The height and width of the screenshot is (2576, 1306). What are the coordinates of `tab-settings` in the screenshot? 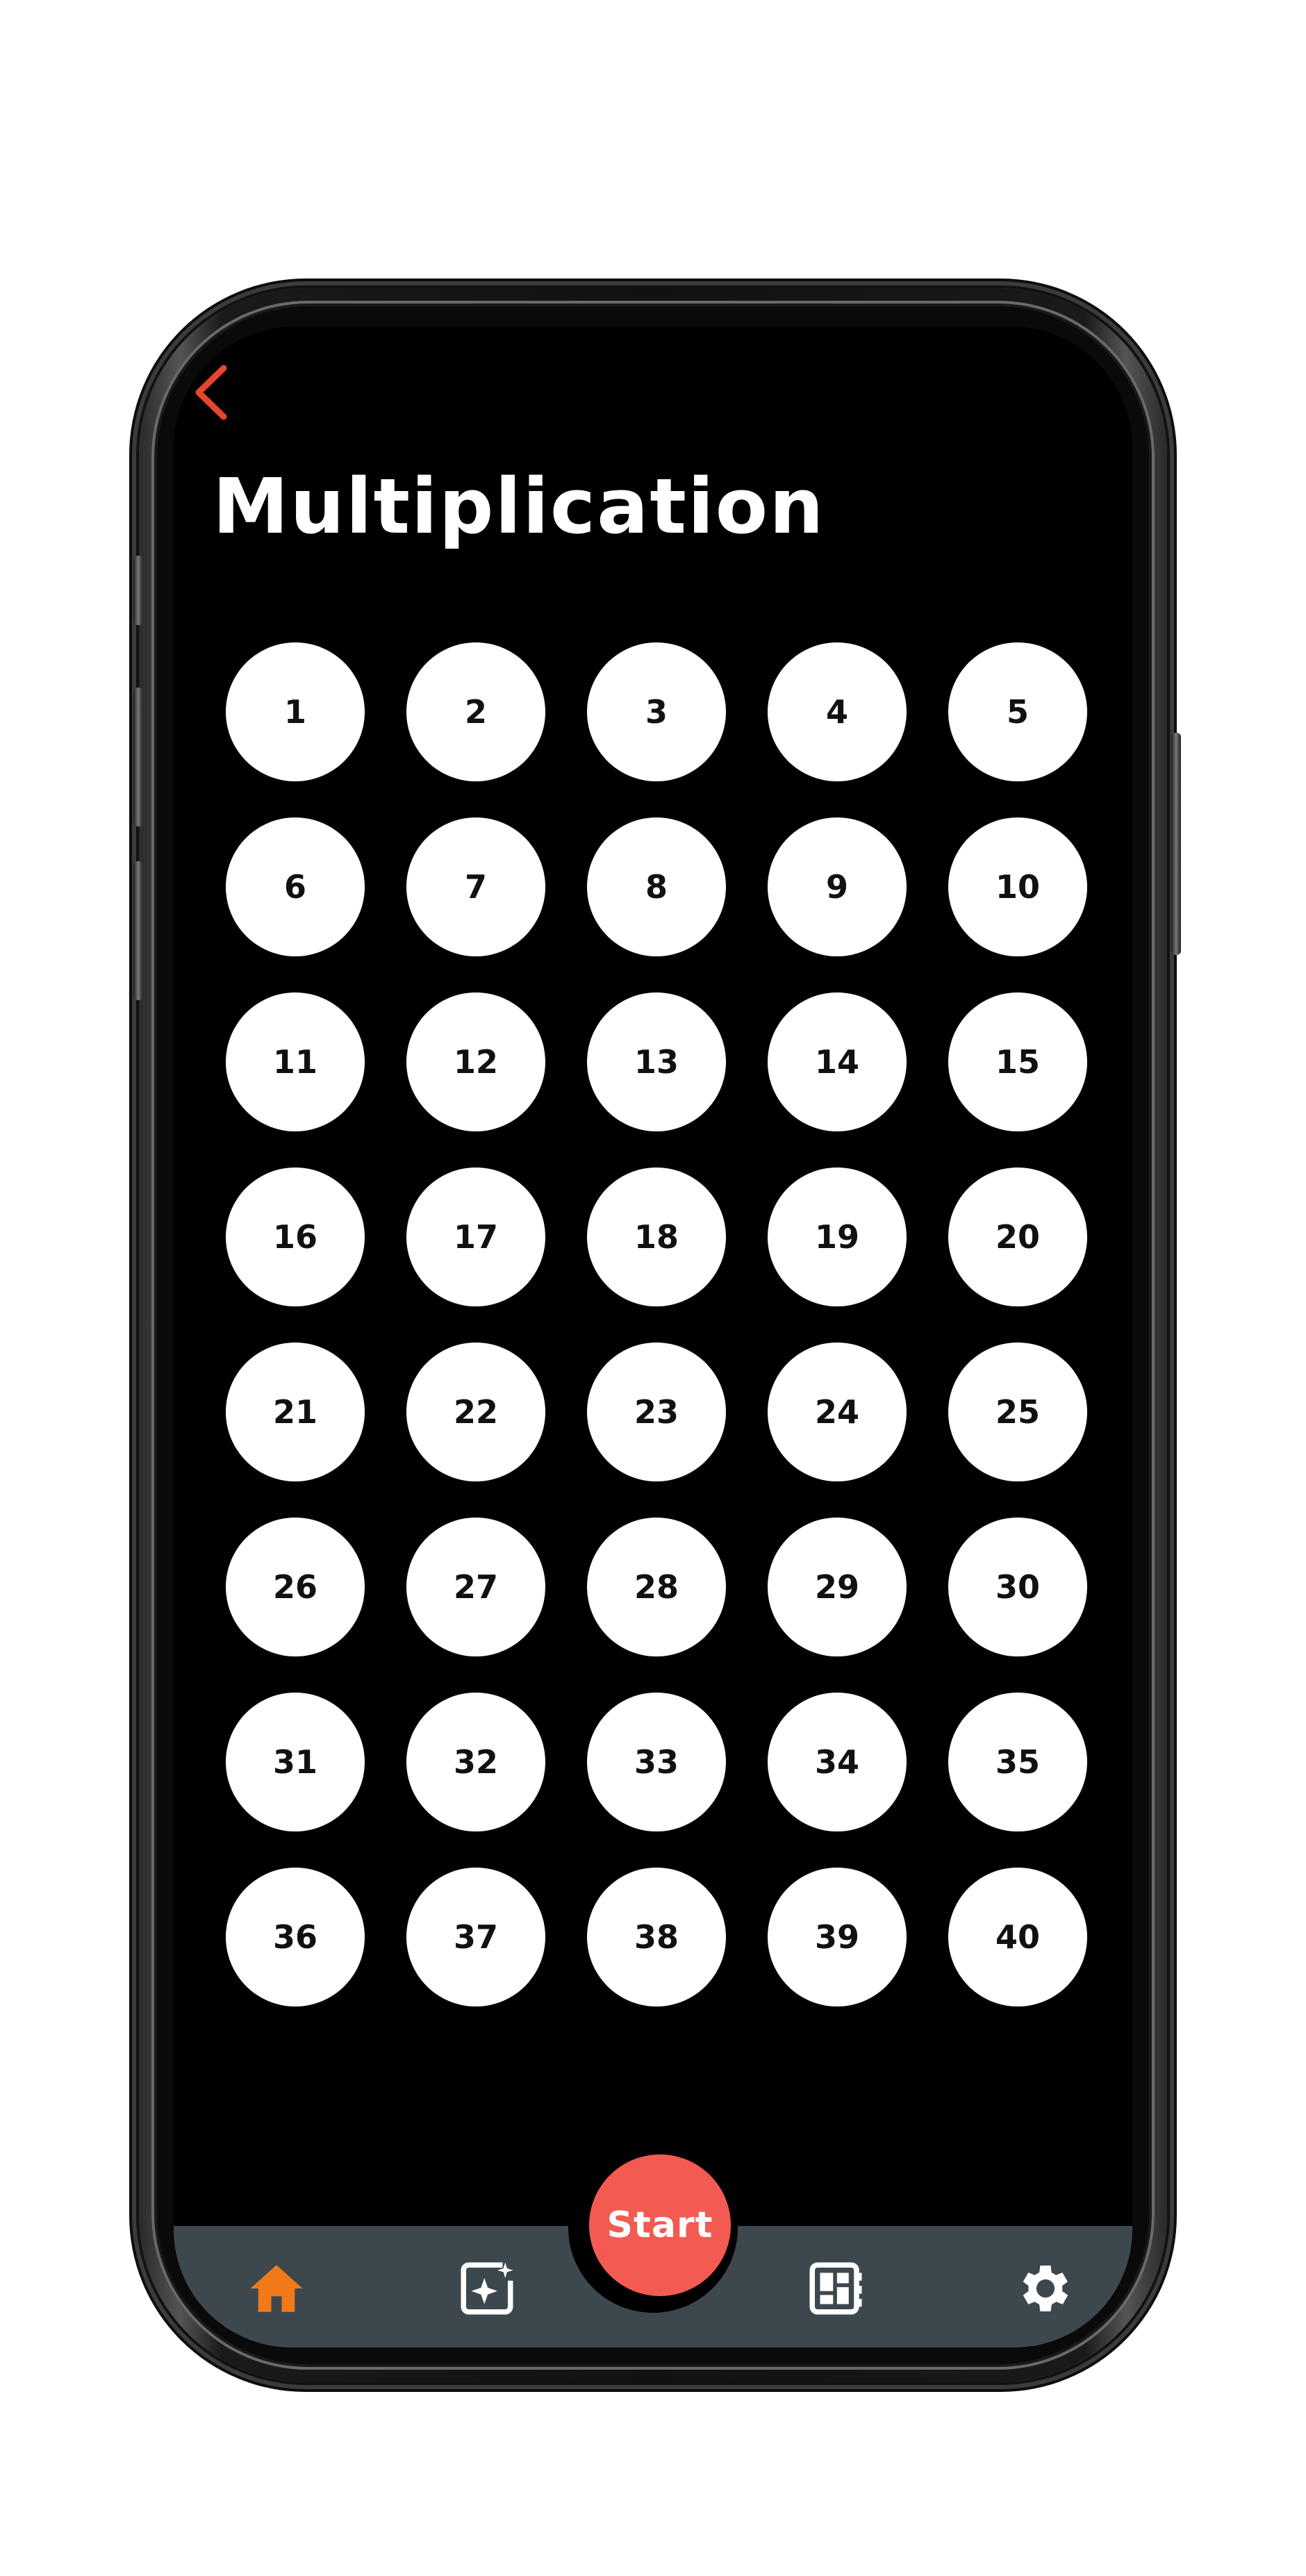 It's located at (1045, 2288).